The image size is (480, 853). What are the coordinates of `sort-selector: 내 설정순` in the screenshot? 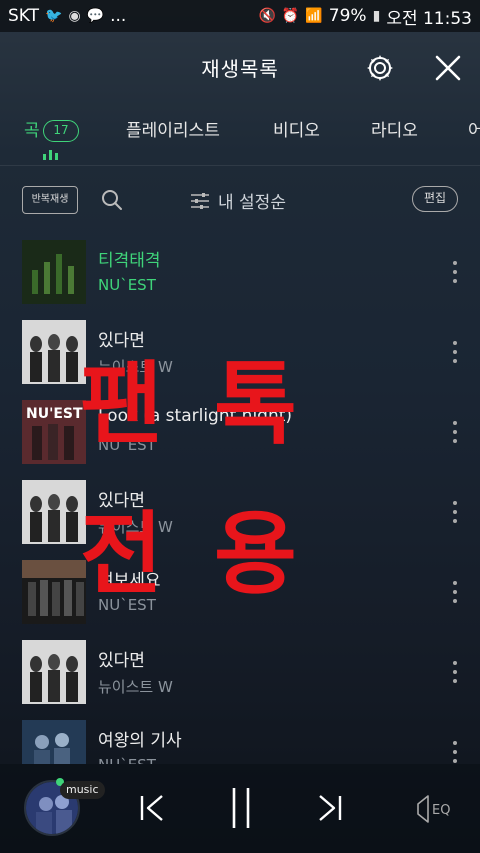 It's located at (238, 200).